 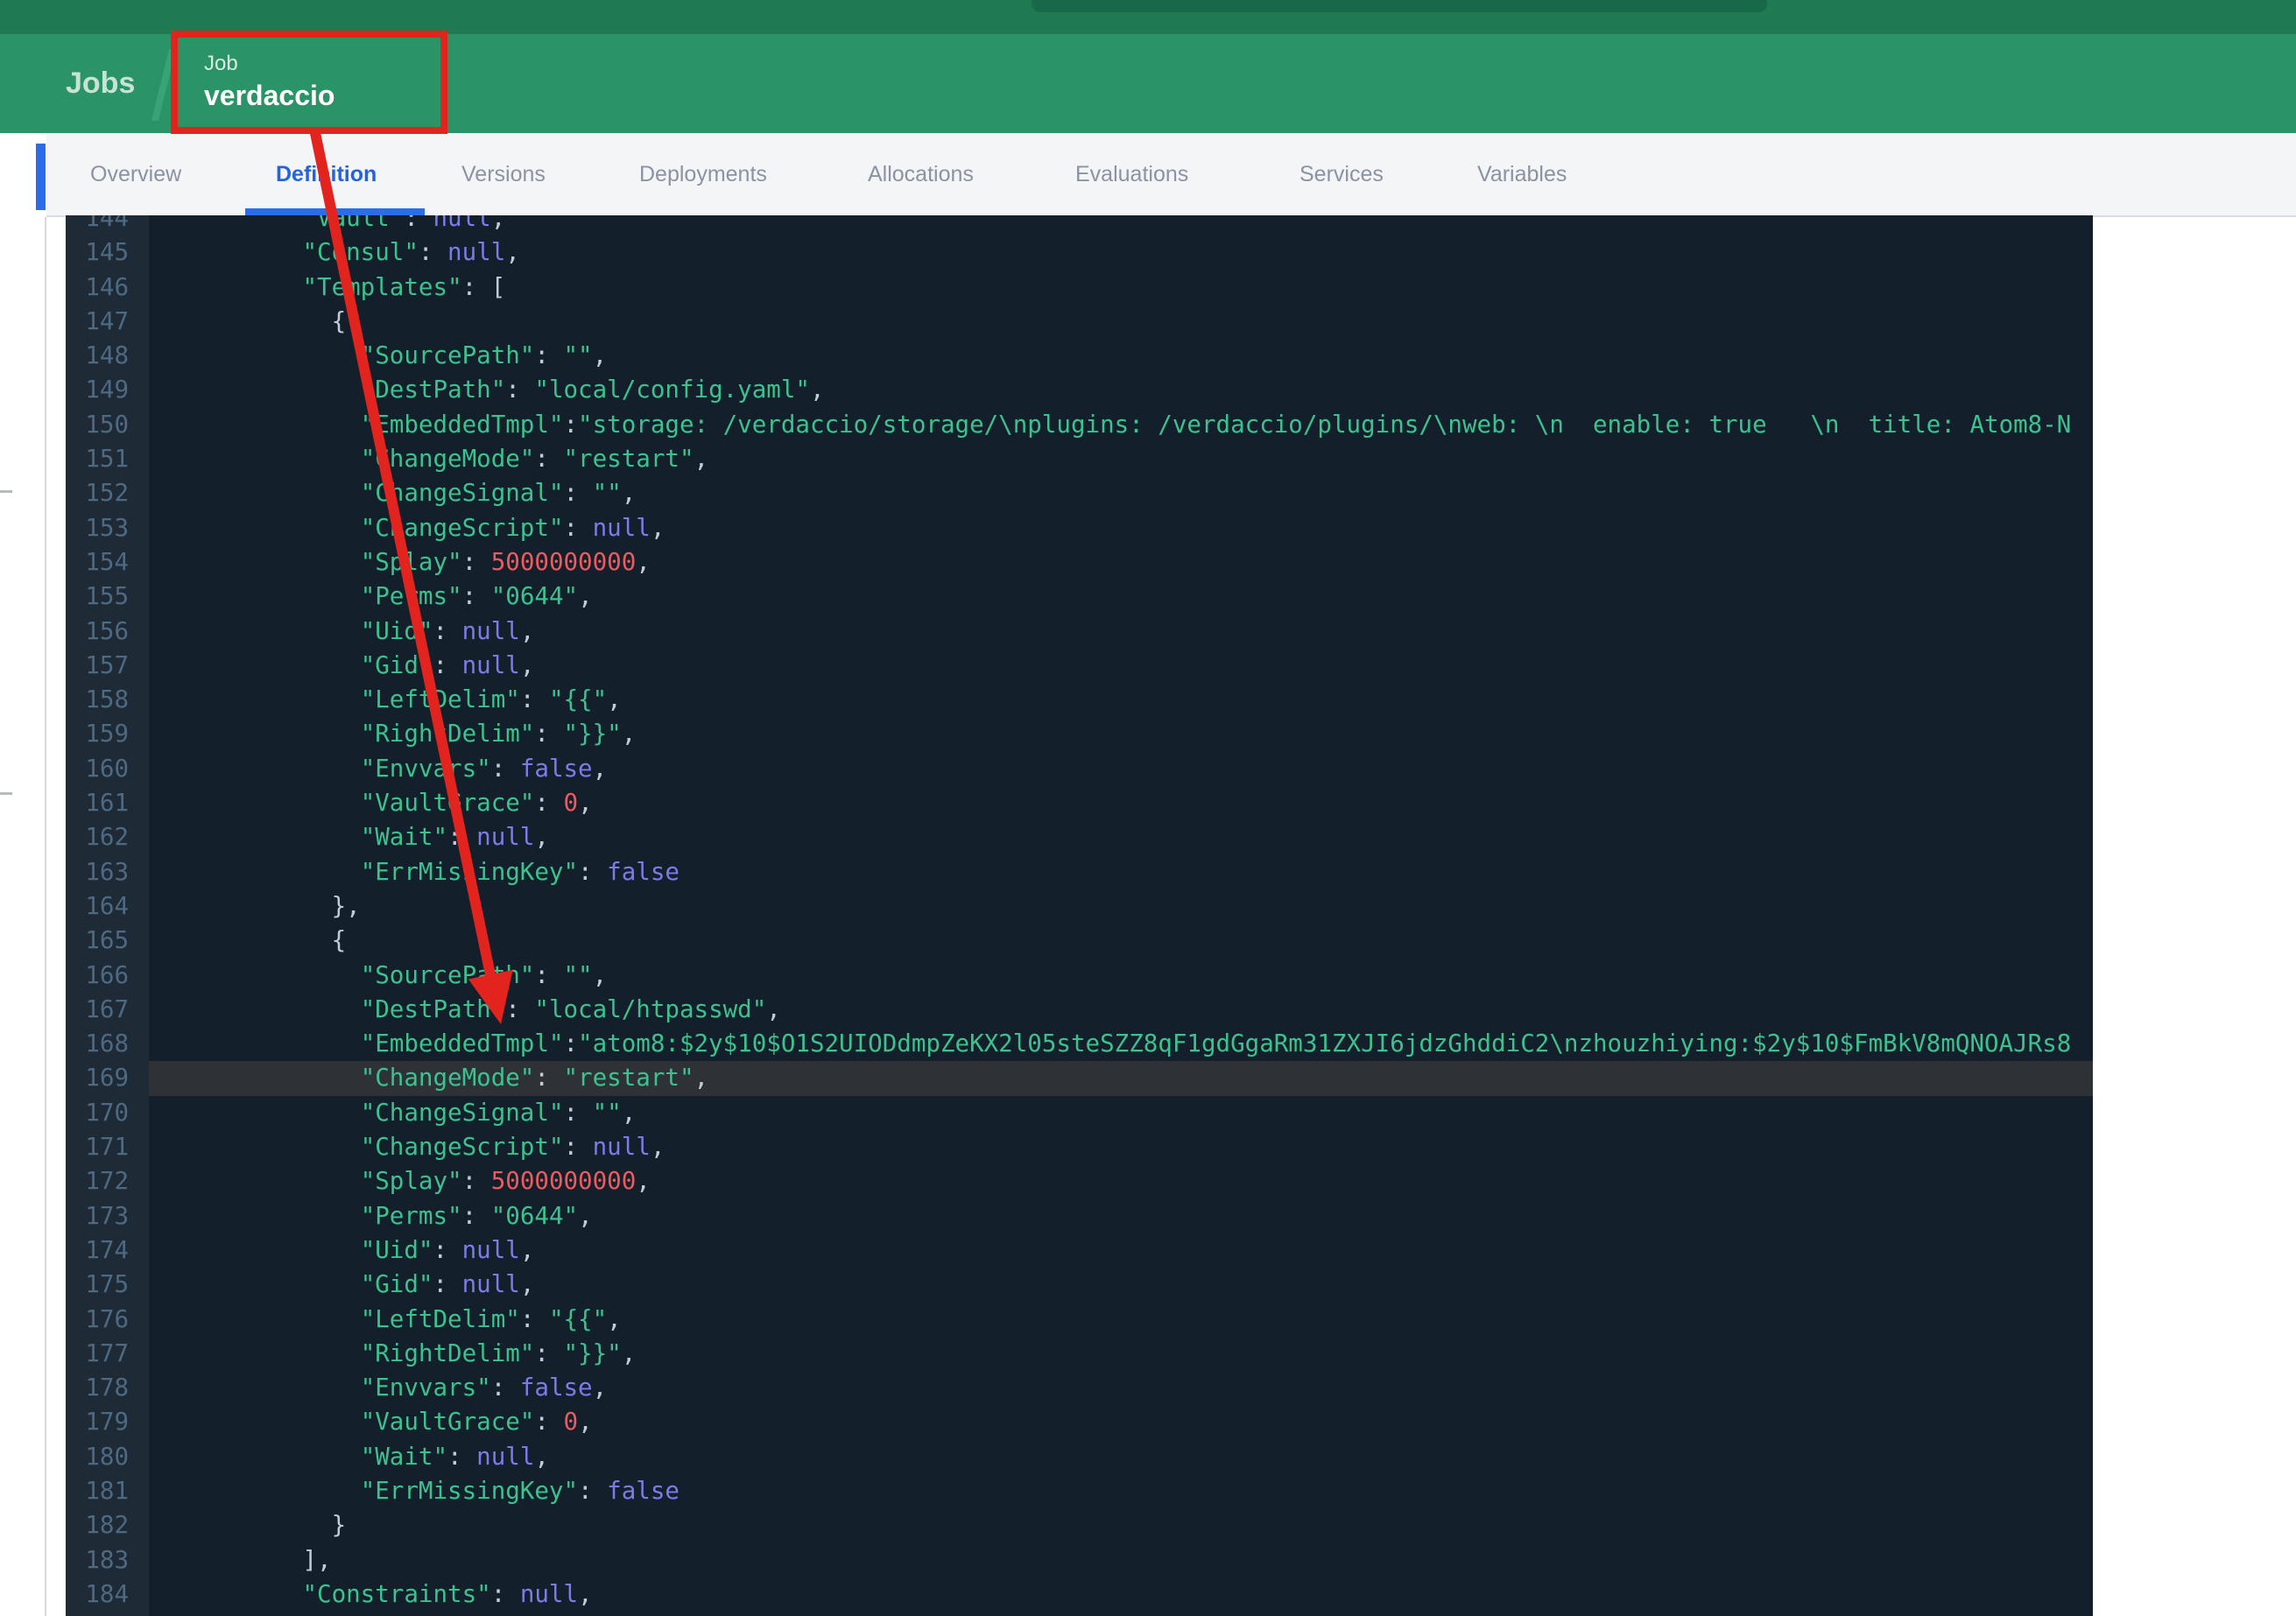 What do you see at coordinates (1079, 597) in the screenshot?
I see `code-line: 155 "Perms": "0644",` at bounding box center [1079, 597].